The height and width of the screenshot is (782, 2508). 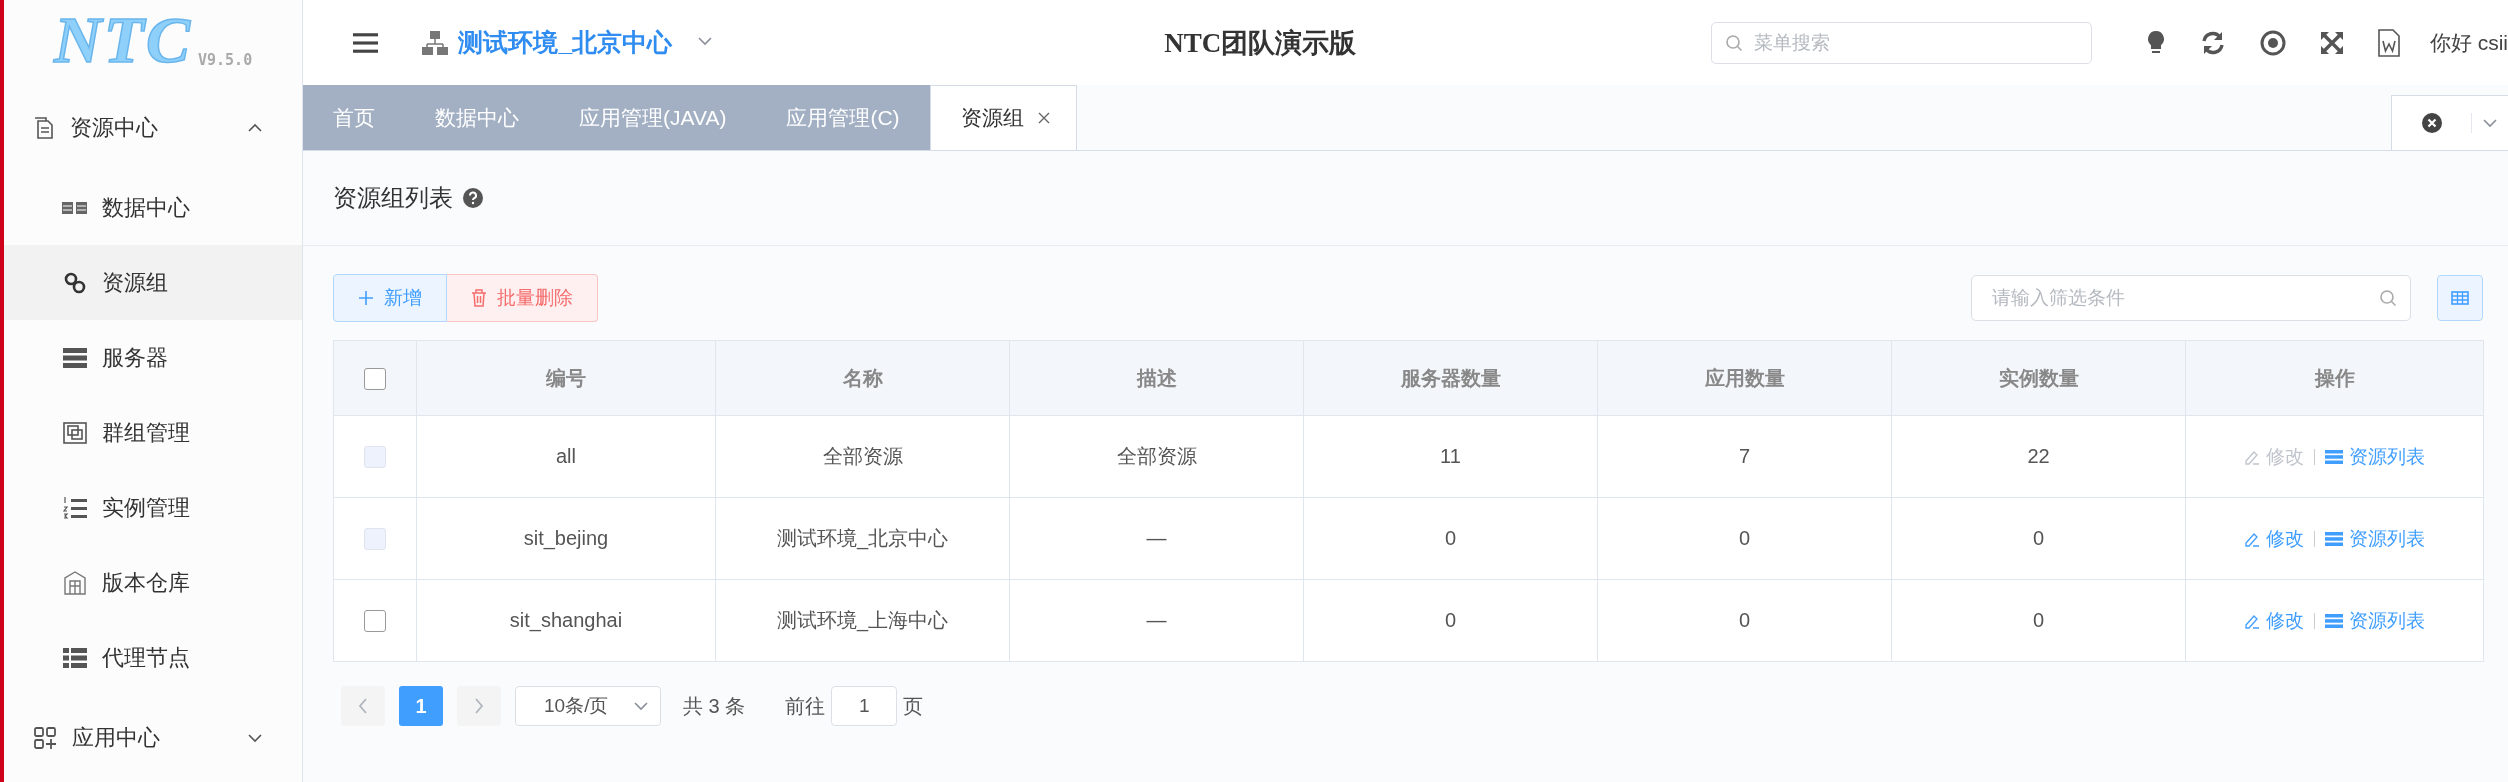 What do you see at coordinates (2460, 298) in the screenshot?
I see `table-icon` at bounding box center [2460, 298].